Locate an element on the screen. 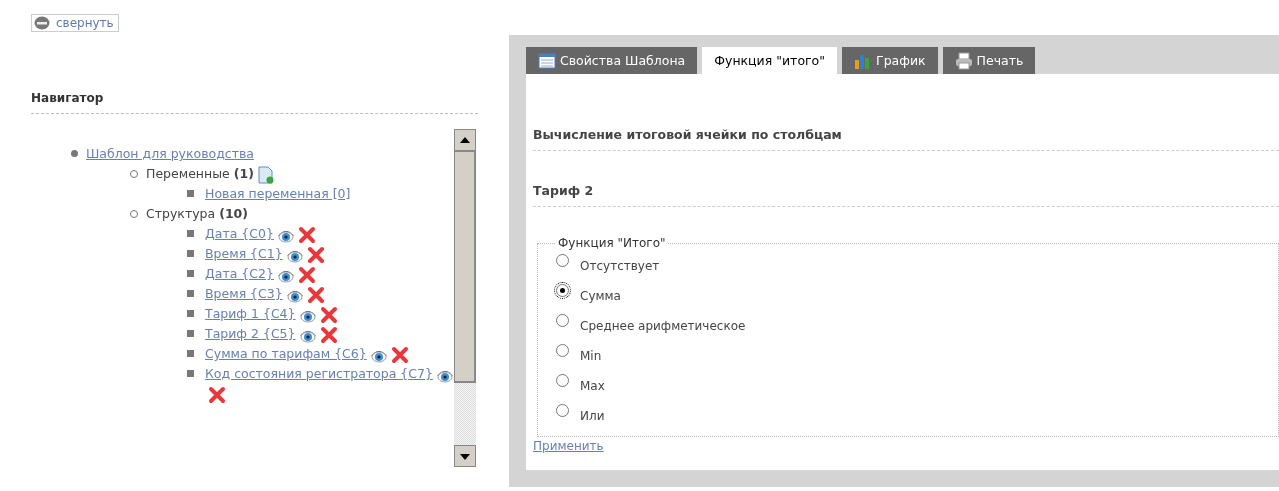  fieldset-legend: Функция "Итого" is located at coordinates (612, 243).